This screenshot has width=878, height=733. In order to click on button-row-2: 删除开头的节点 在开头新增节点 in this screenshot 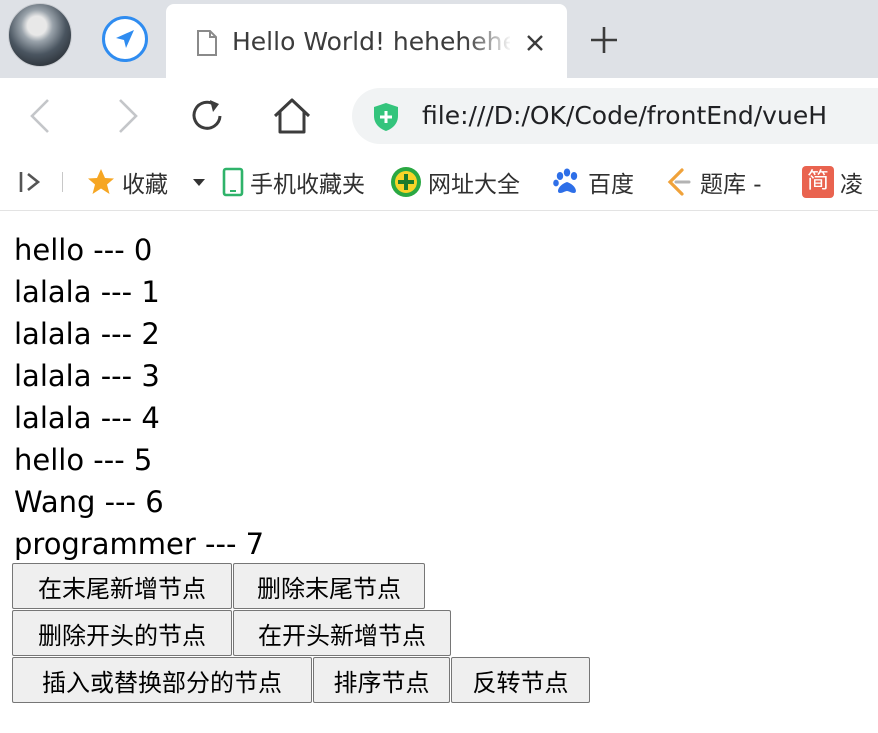, I will do `click(232, 633)`.